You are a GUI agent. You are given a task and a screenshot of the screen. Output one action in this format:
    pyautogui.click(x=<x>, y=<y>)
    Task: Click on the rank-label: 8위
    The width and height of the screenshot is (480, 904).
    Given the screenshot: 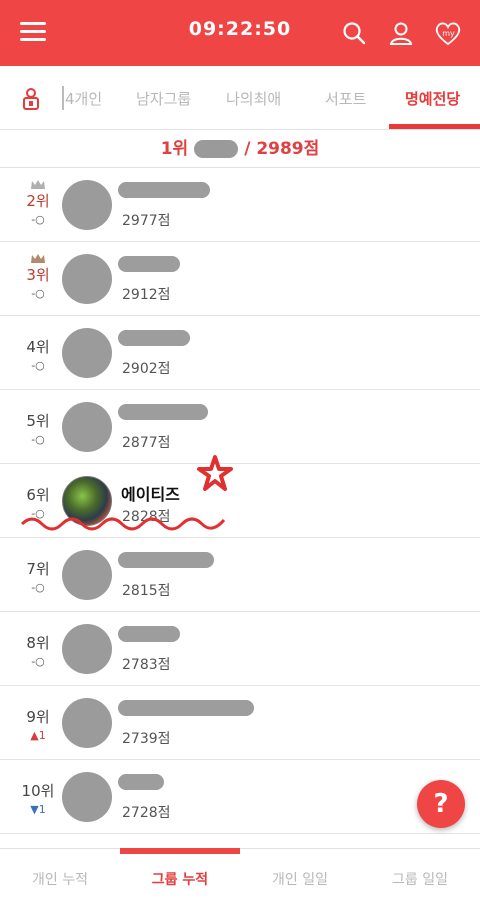 What is the action you would take?
    pyautogui.click(x=38, y=643)
    